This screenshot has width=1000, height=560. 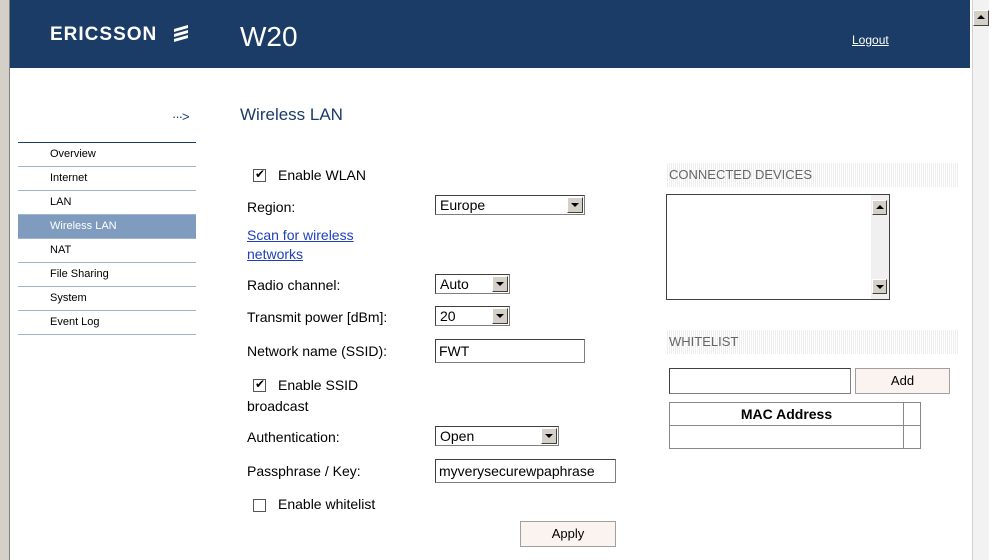 I want to click on nav-arrow-icon: ···>, so click(x=181, y=116).